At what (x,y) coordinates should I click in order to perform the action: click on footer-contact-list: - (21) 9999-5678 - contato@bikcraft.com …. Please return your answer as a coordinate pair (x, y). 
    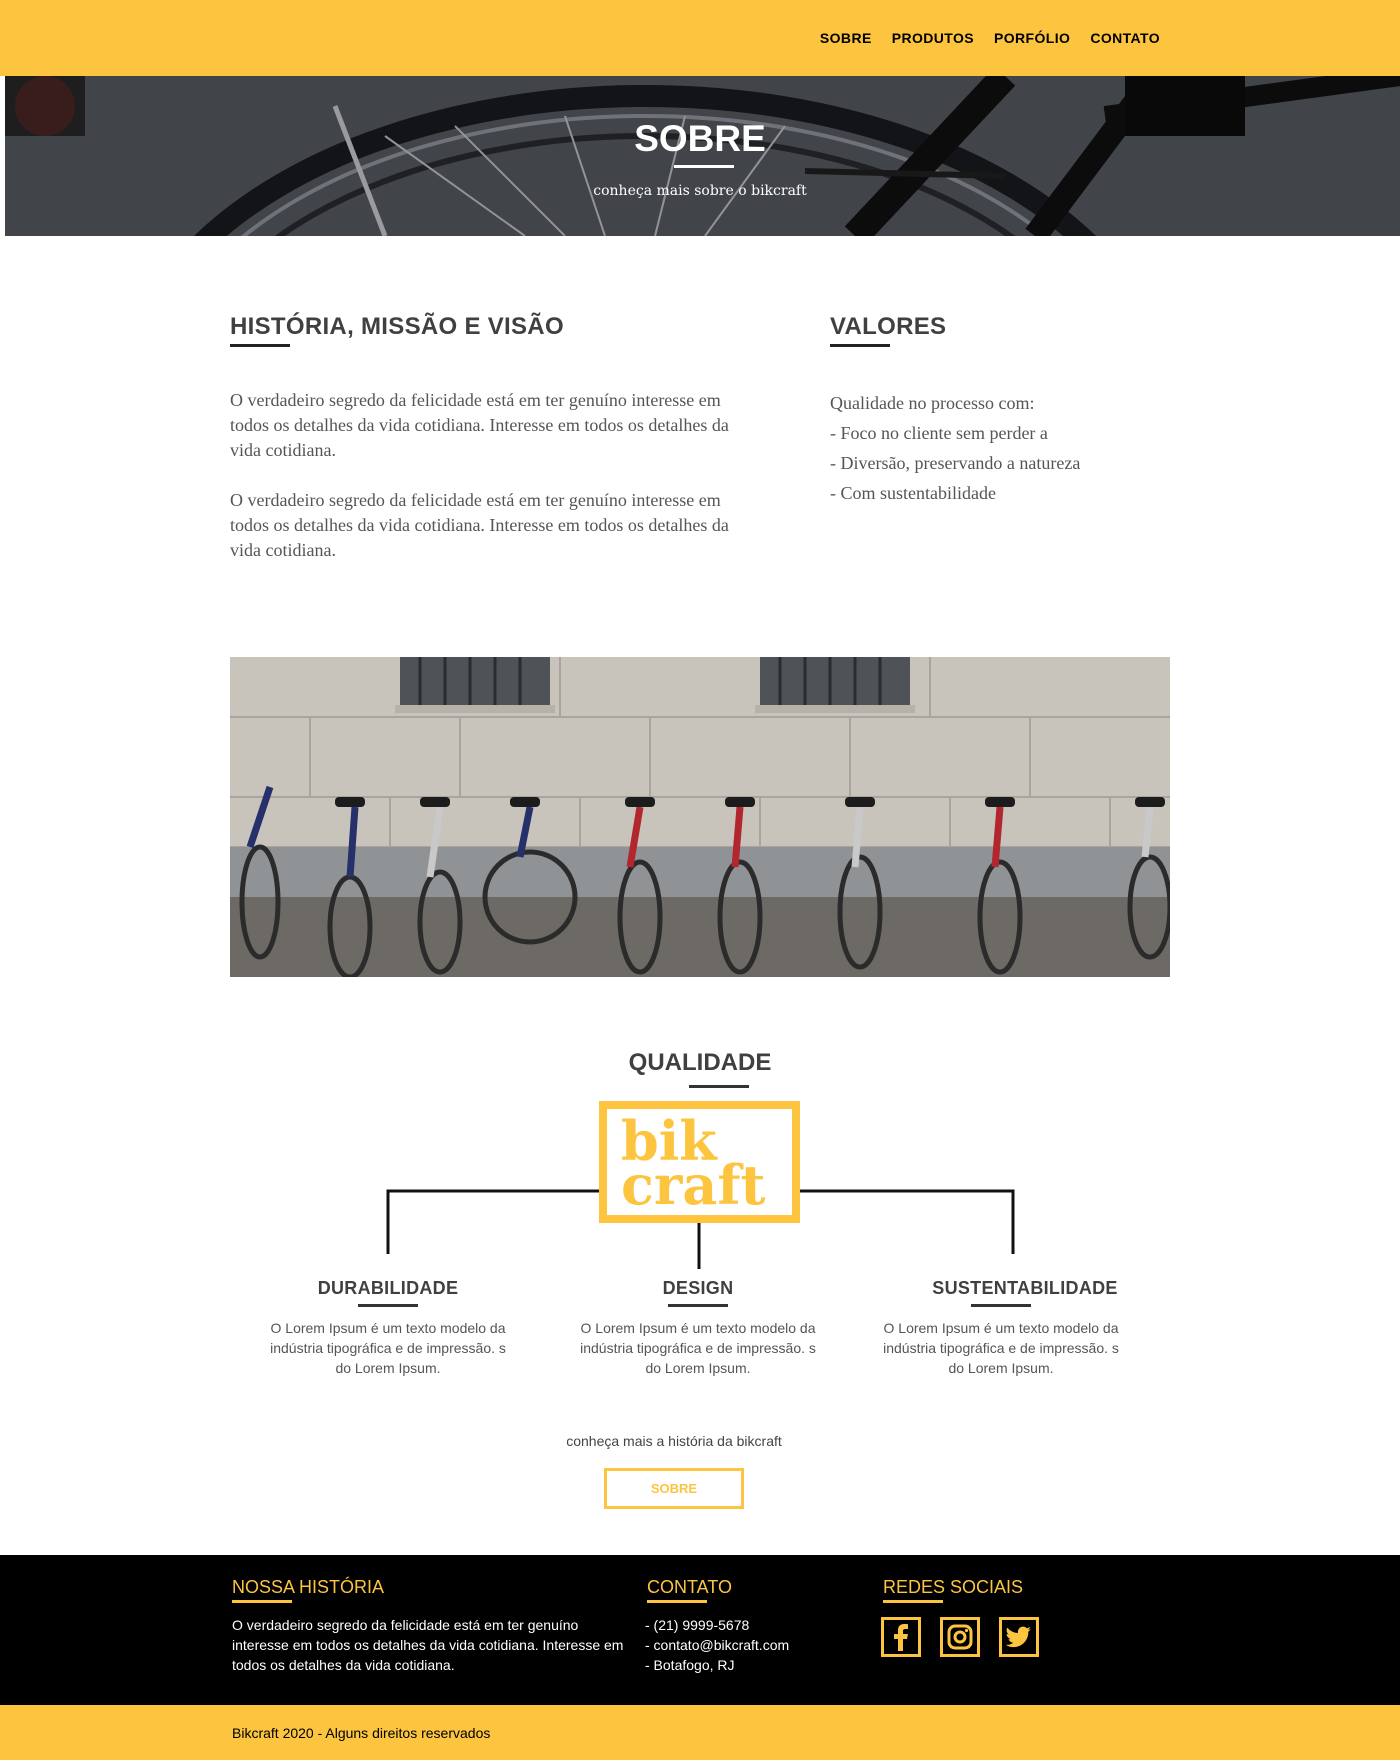
    Looking at the image, I should click on (717, 1645).